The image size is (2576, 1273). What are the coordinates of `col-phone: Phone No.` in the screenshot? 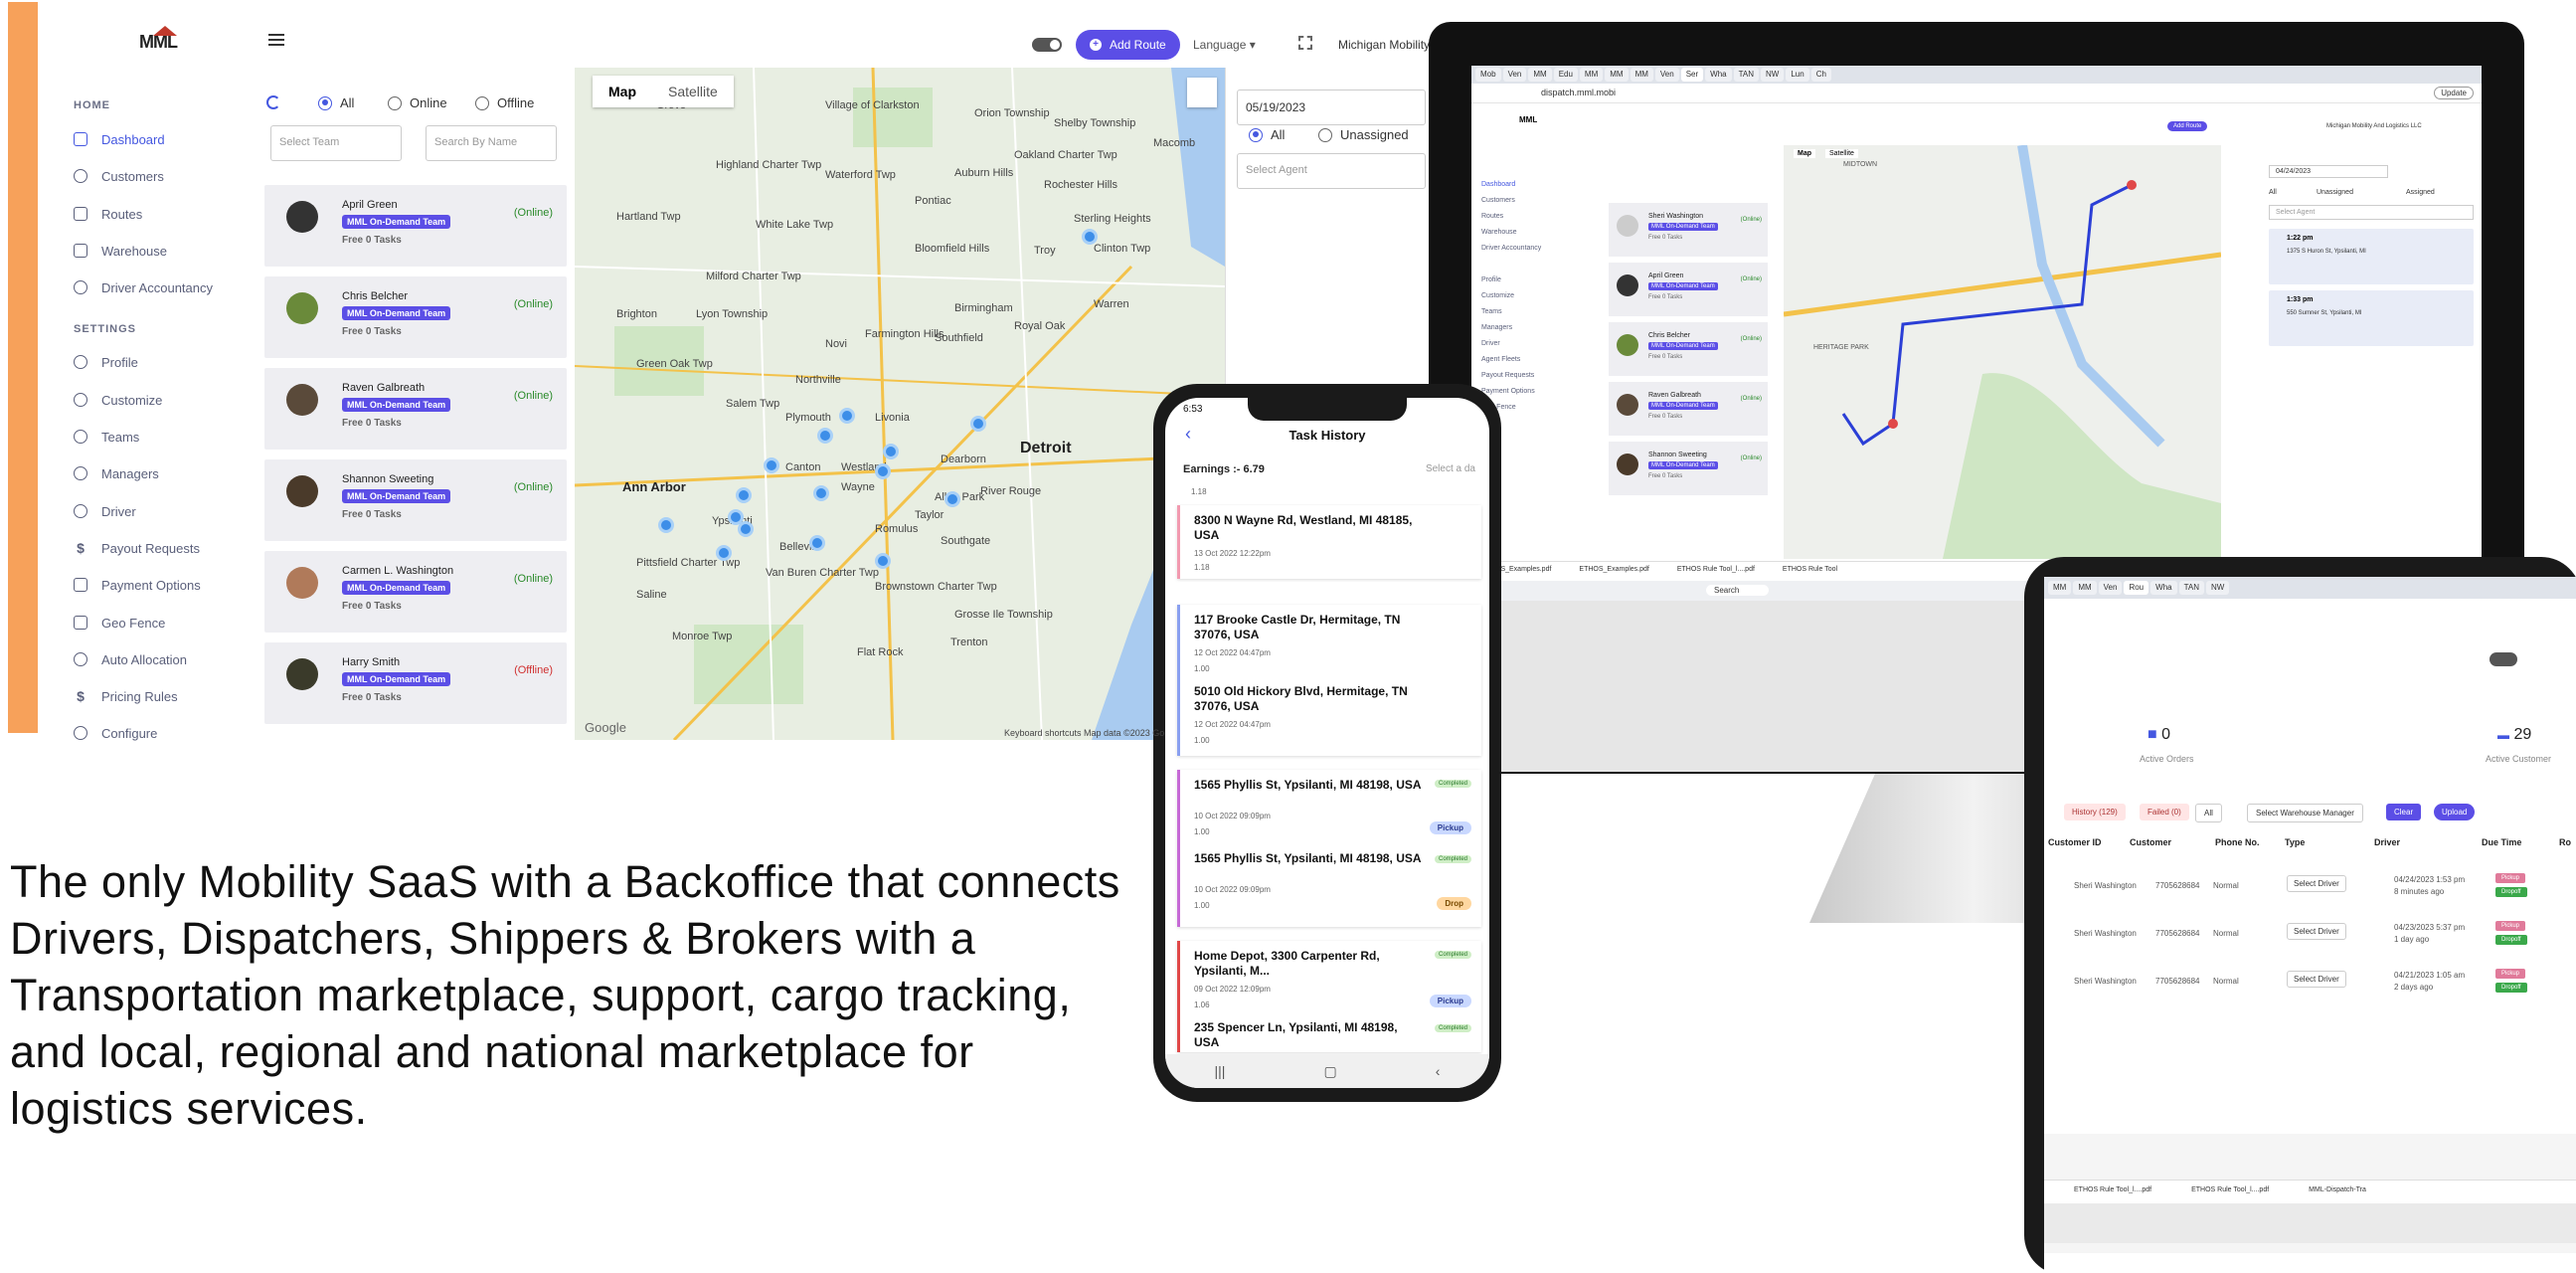 It's located at (2237, 842).